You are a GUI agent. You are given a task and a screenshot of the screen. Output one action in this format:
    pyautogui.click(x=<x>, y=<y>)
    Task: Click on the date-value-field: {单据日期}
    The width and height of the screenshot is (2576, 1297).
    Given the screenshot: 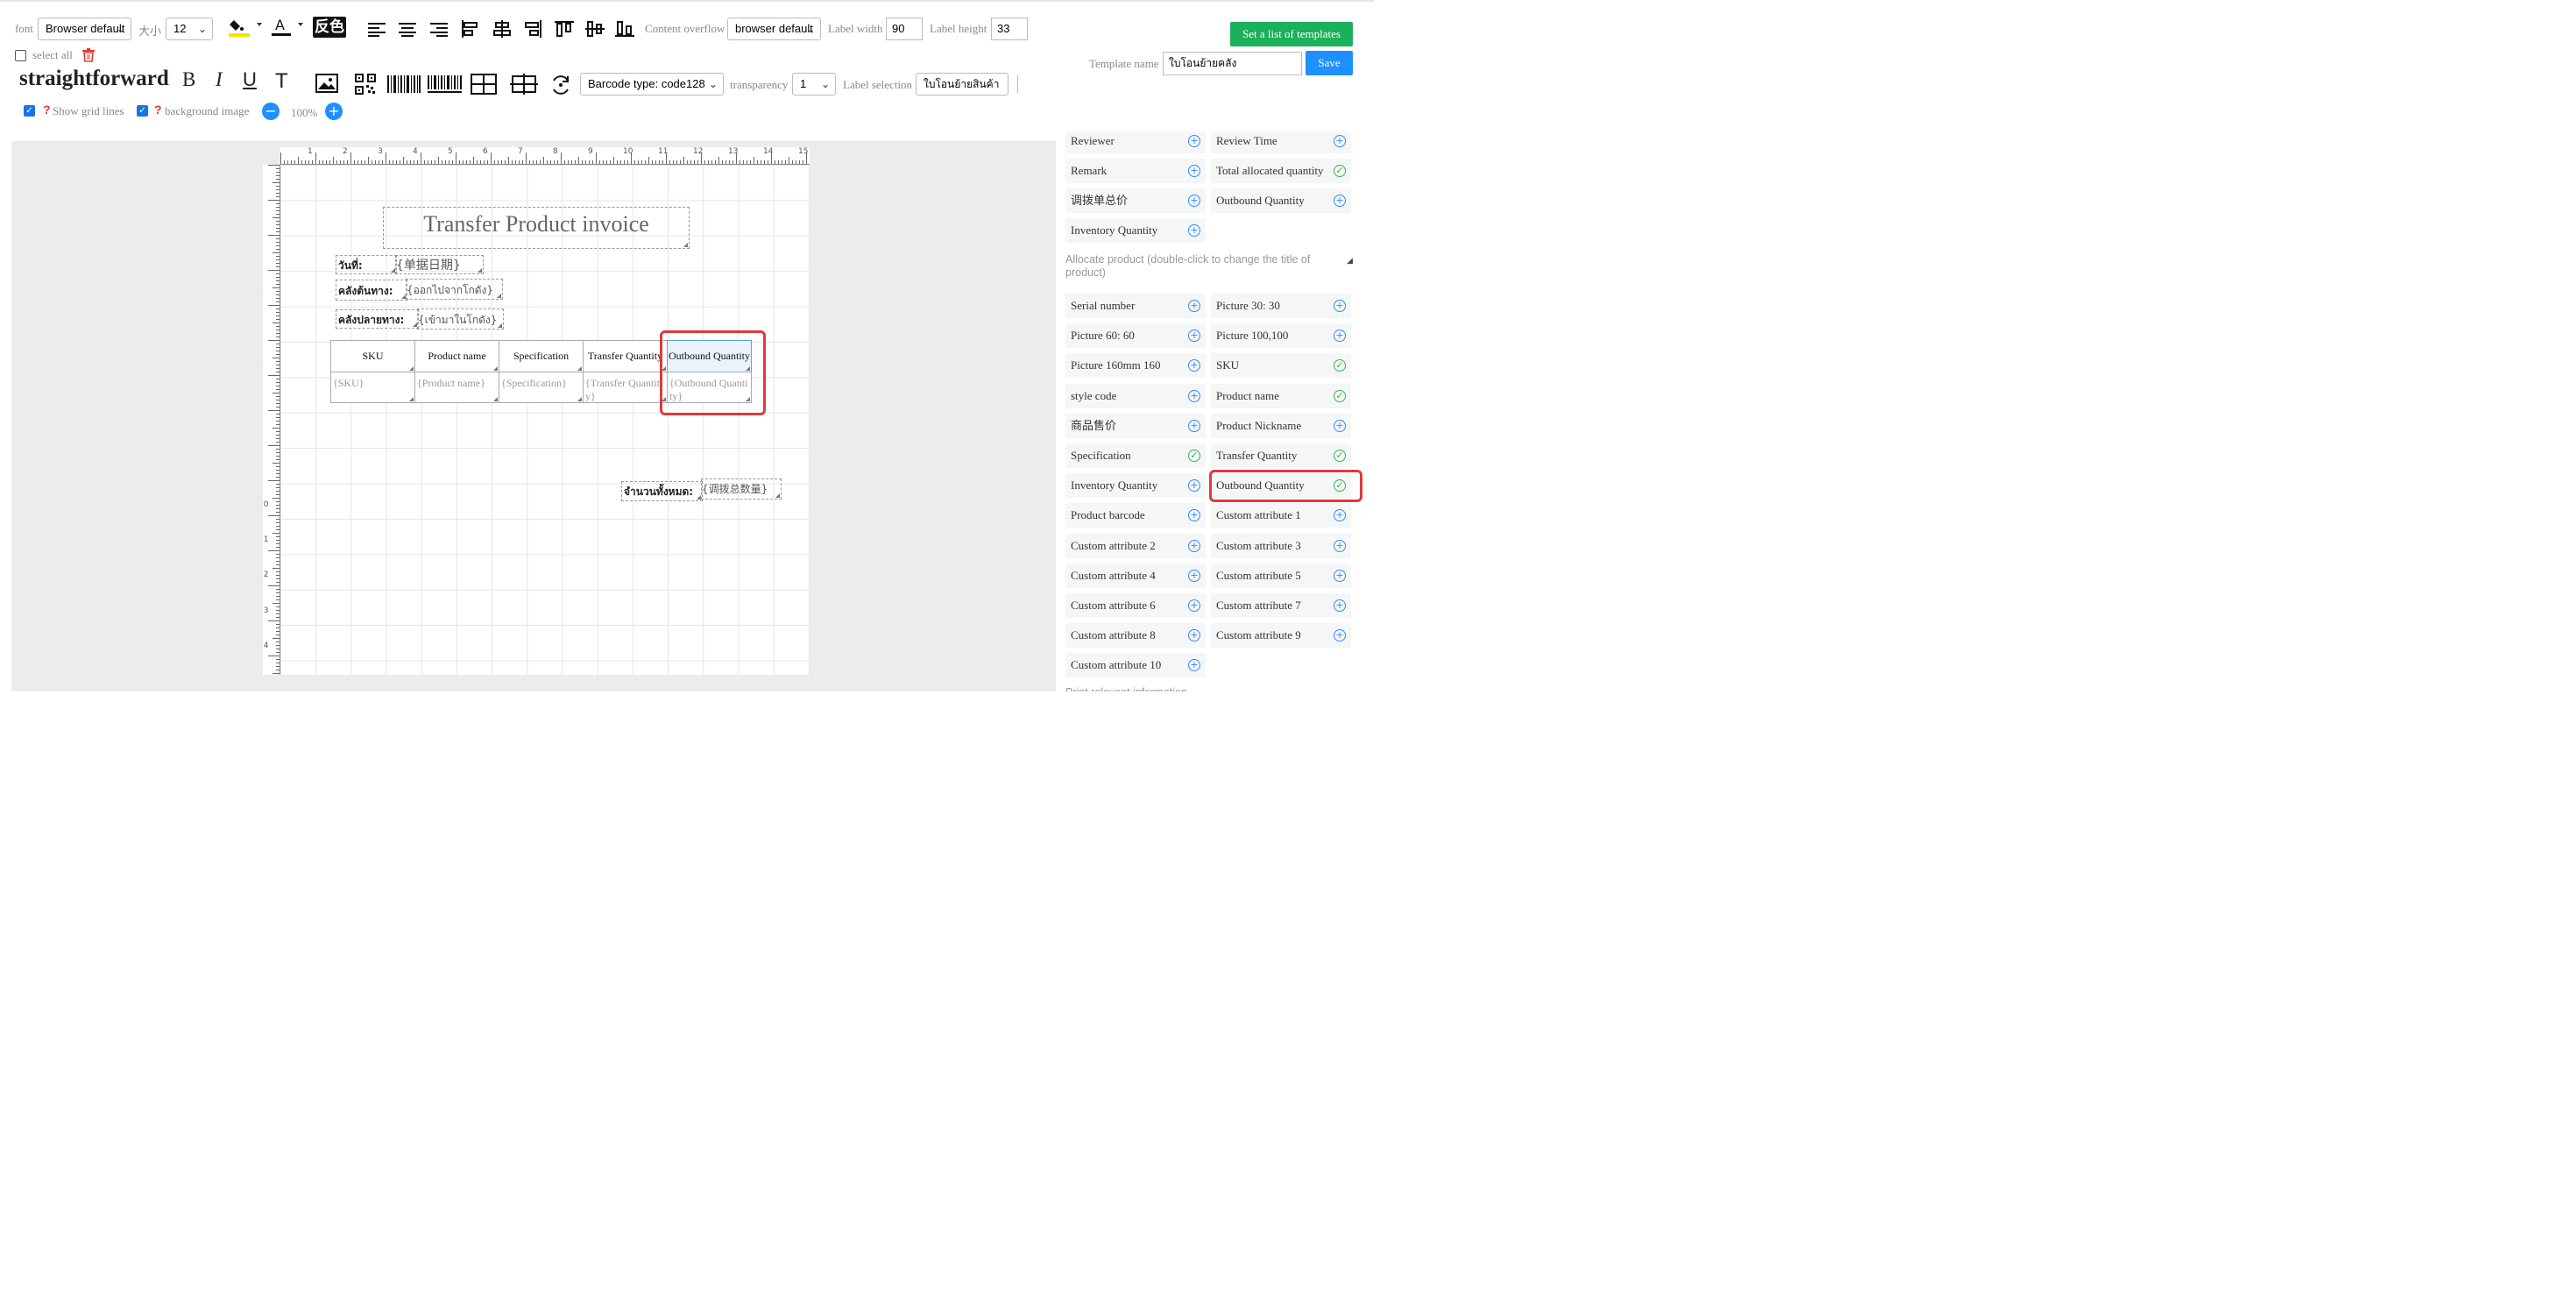 What is the action you would take?
    pyautogui.click(x=439, y=264)
    